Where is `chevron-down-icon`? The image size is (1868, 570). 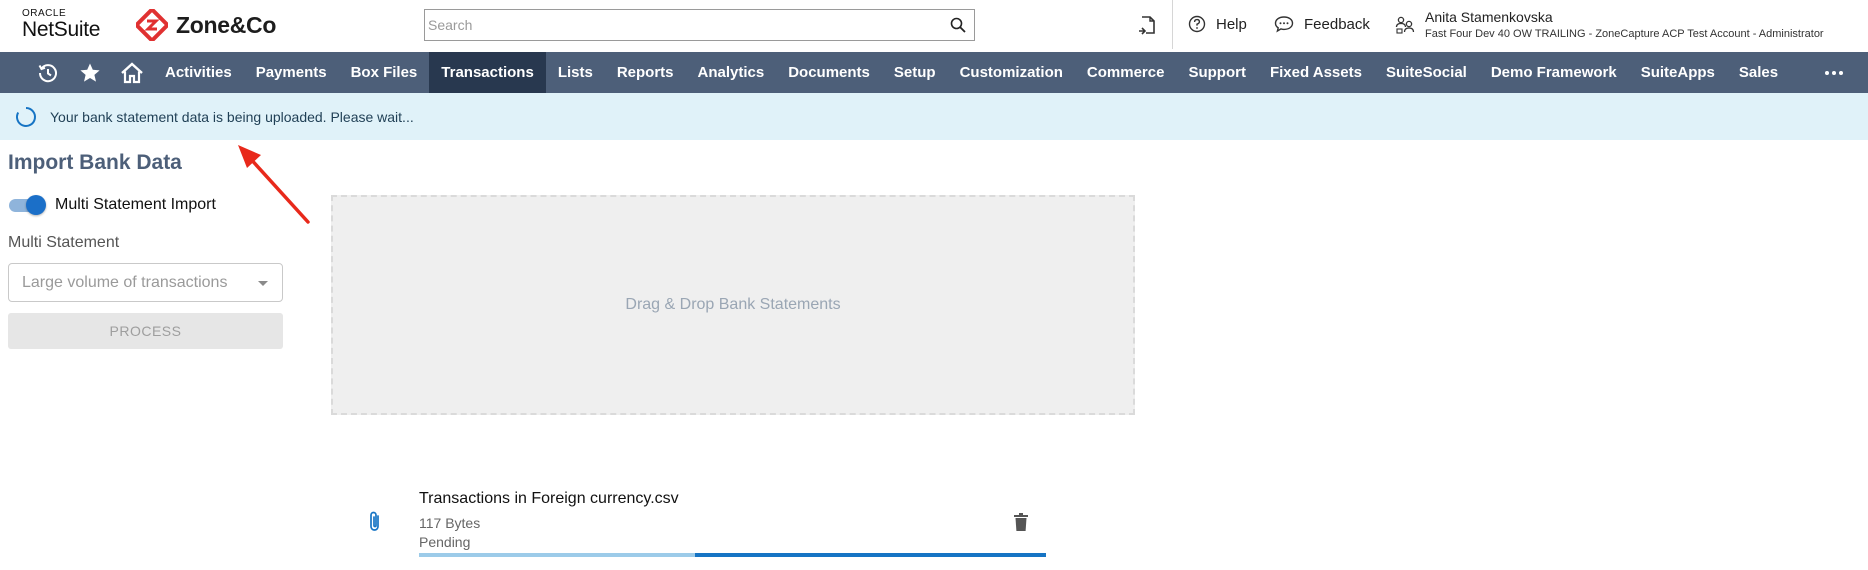
chevron-down-icon is located at coordinates (263, 283).